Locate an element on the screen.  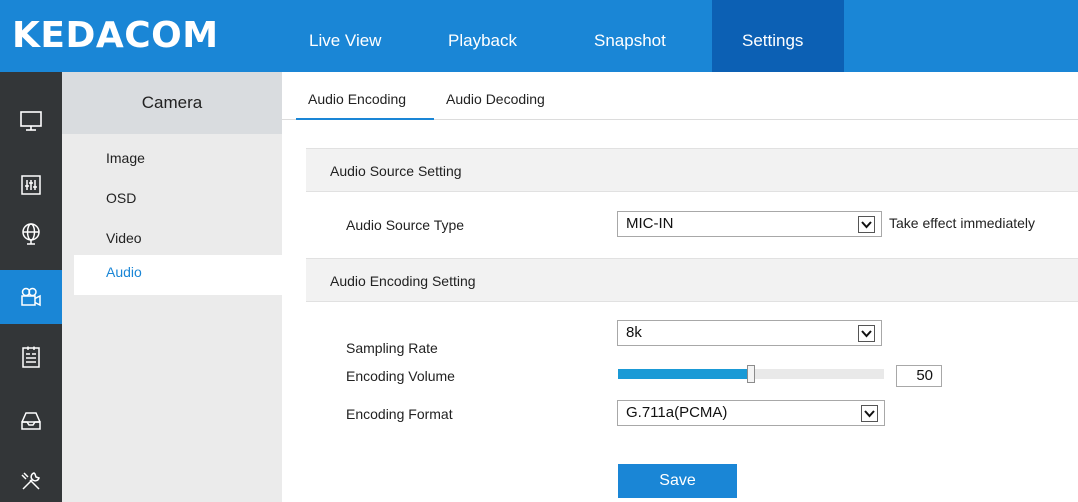
top-nav: Live View Playback Snapshot Settings is located at coordinates (561, 36).